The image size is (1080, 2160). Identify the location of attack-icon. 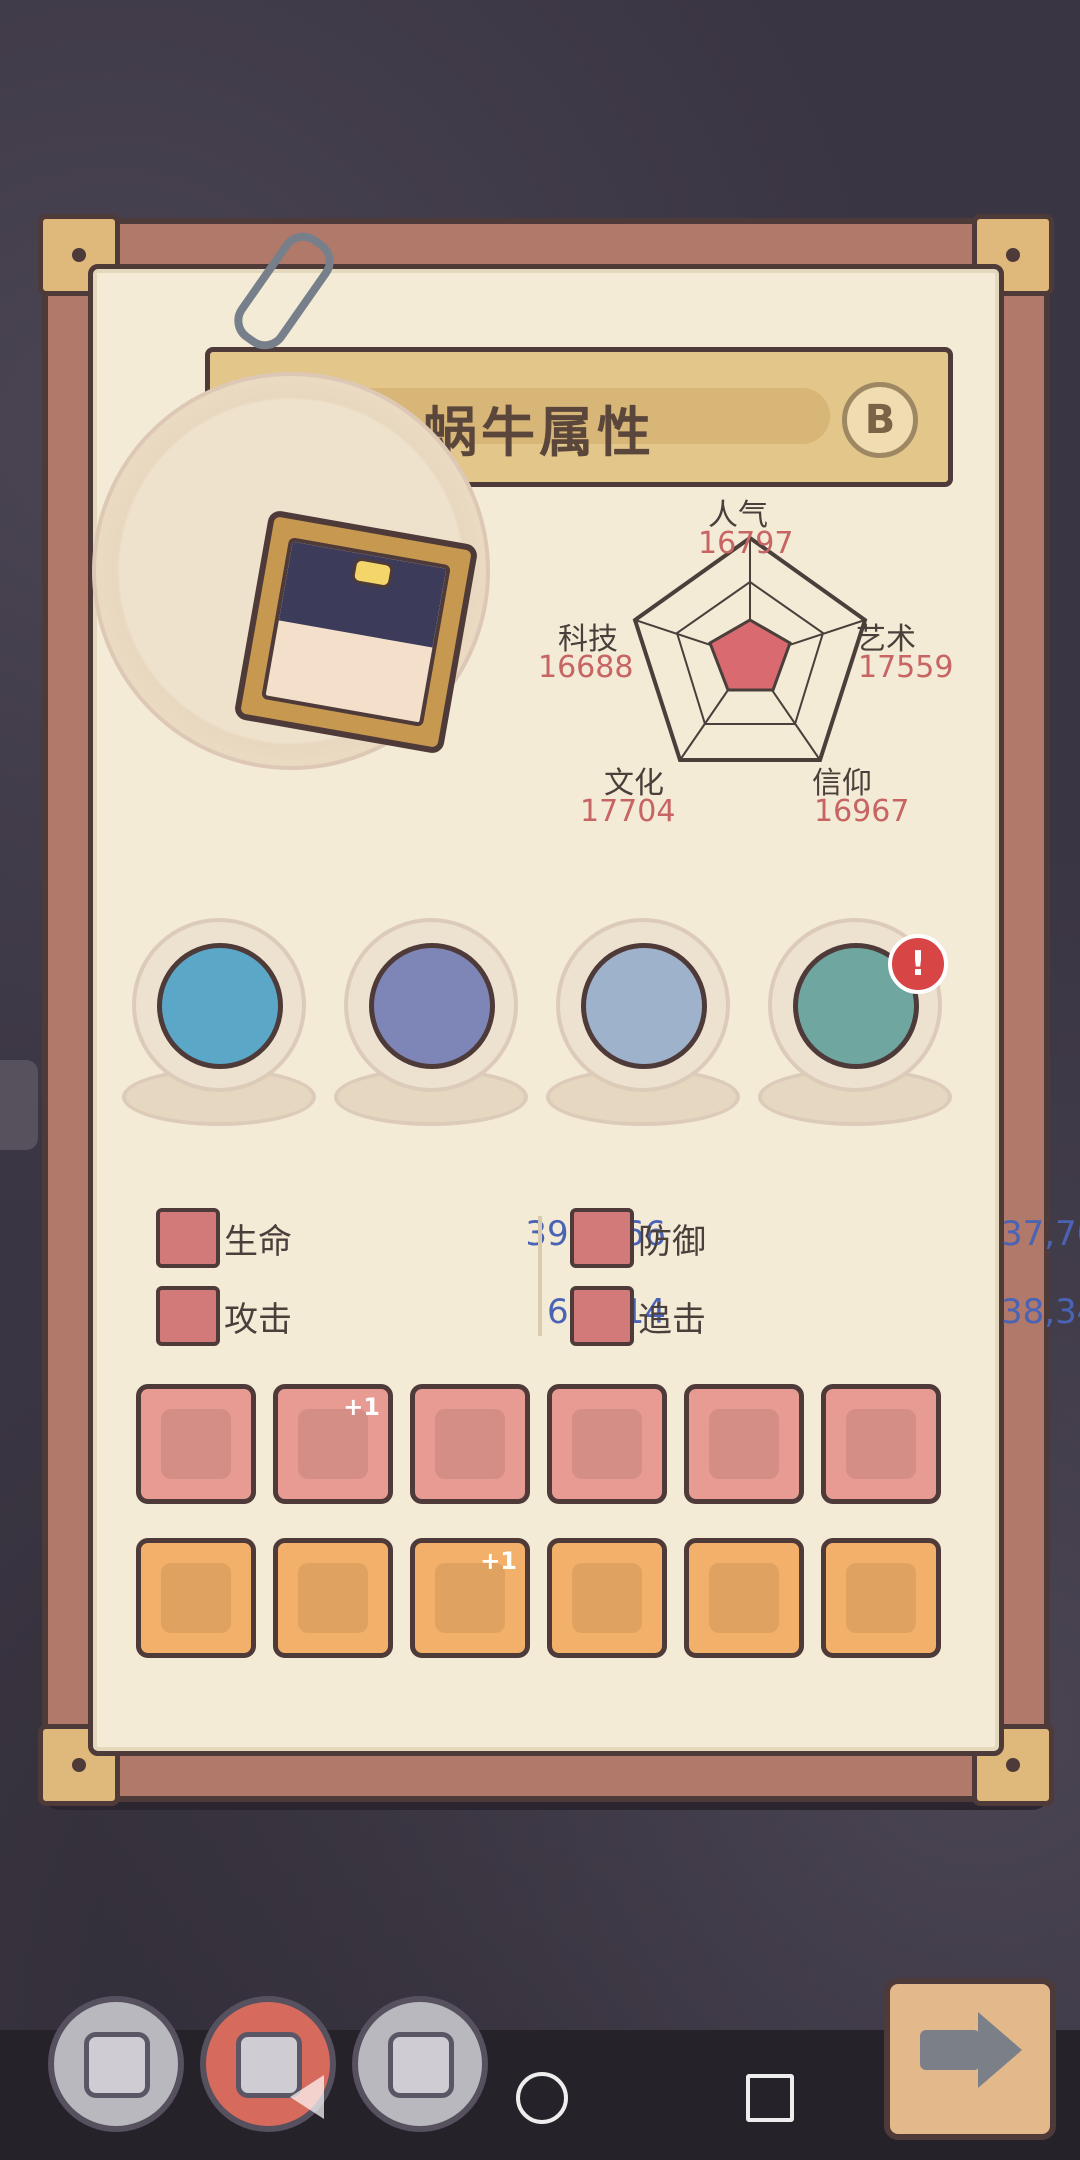
(188, 1316).